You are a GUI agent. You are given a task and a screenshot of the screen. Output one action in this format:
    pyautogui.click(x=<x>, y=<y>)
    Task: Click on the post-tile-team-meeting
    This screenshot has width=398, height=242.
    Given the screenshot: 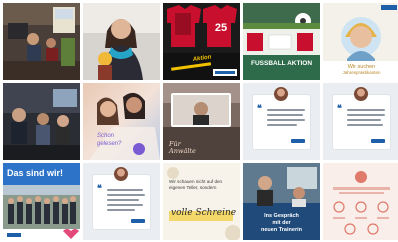 What is the action you would take?
    pyautogui.click(x=41, y=121)
    